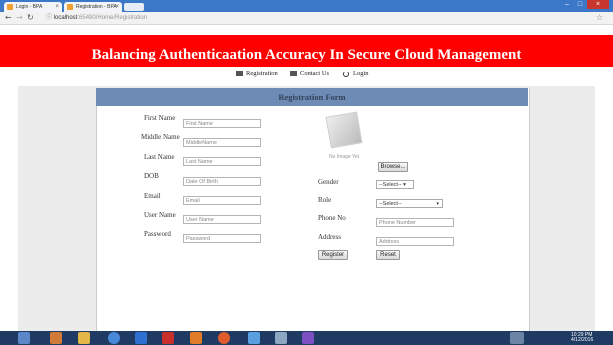 The height and width of the screenshot is (345, 613). I want to click on gender-select: --Select-- ▾, so click(395, 184).